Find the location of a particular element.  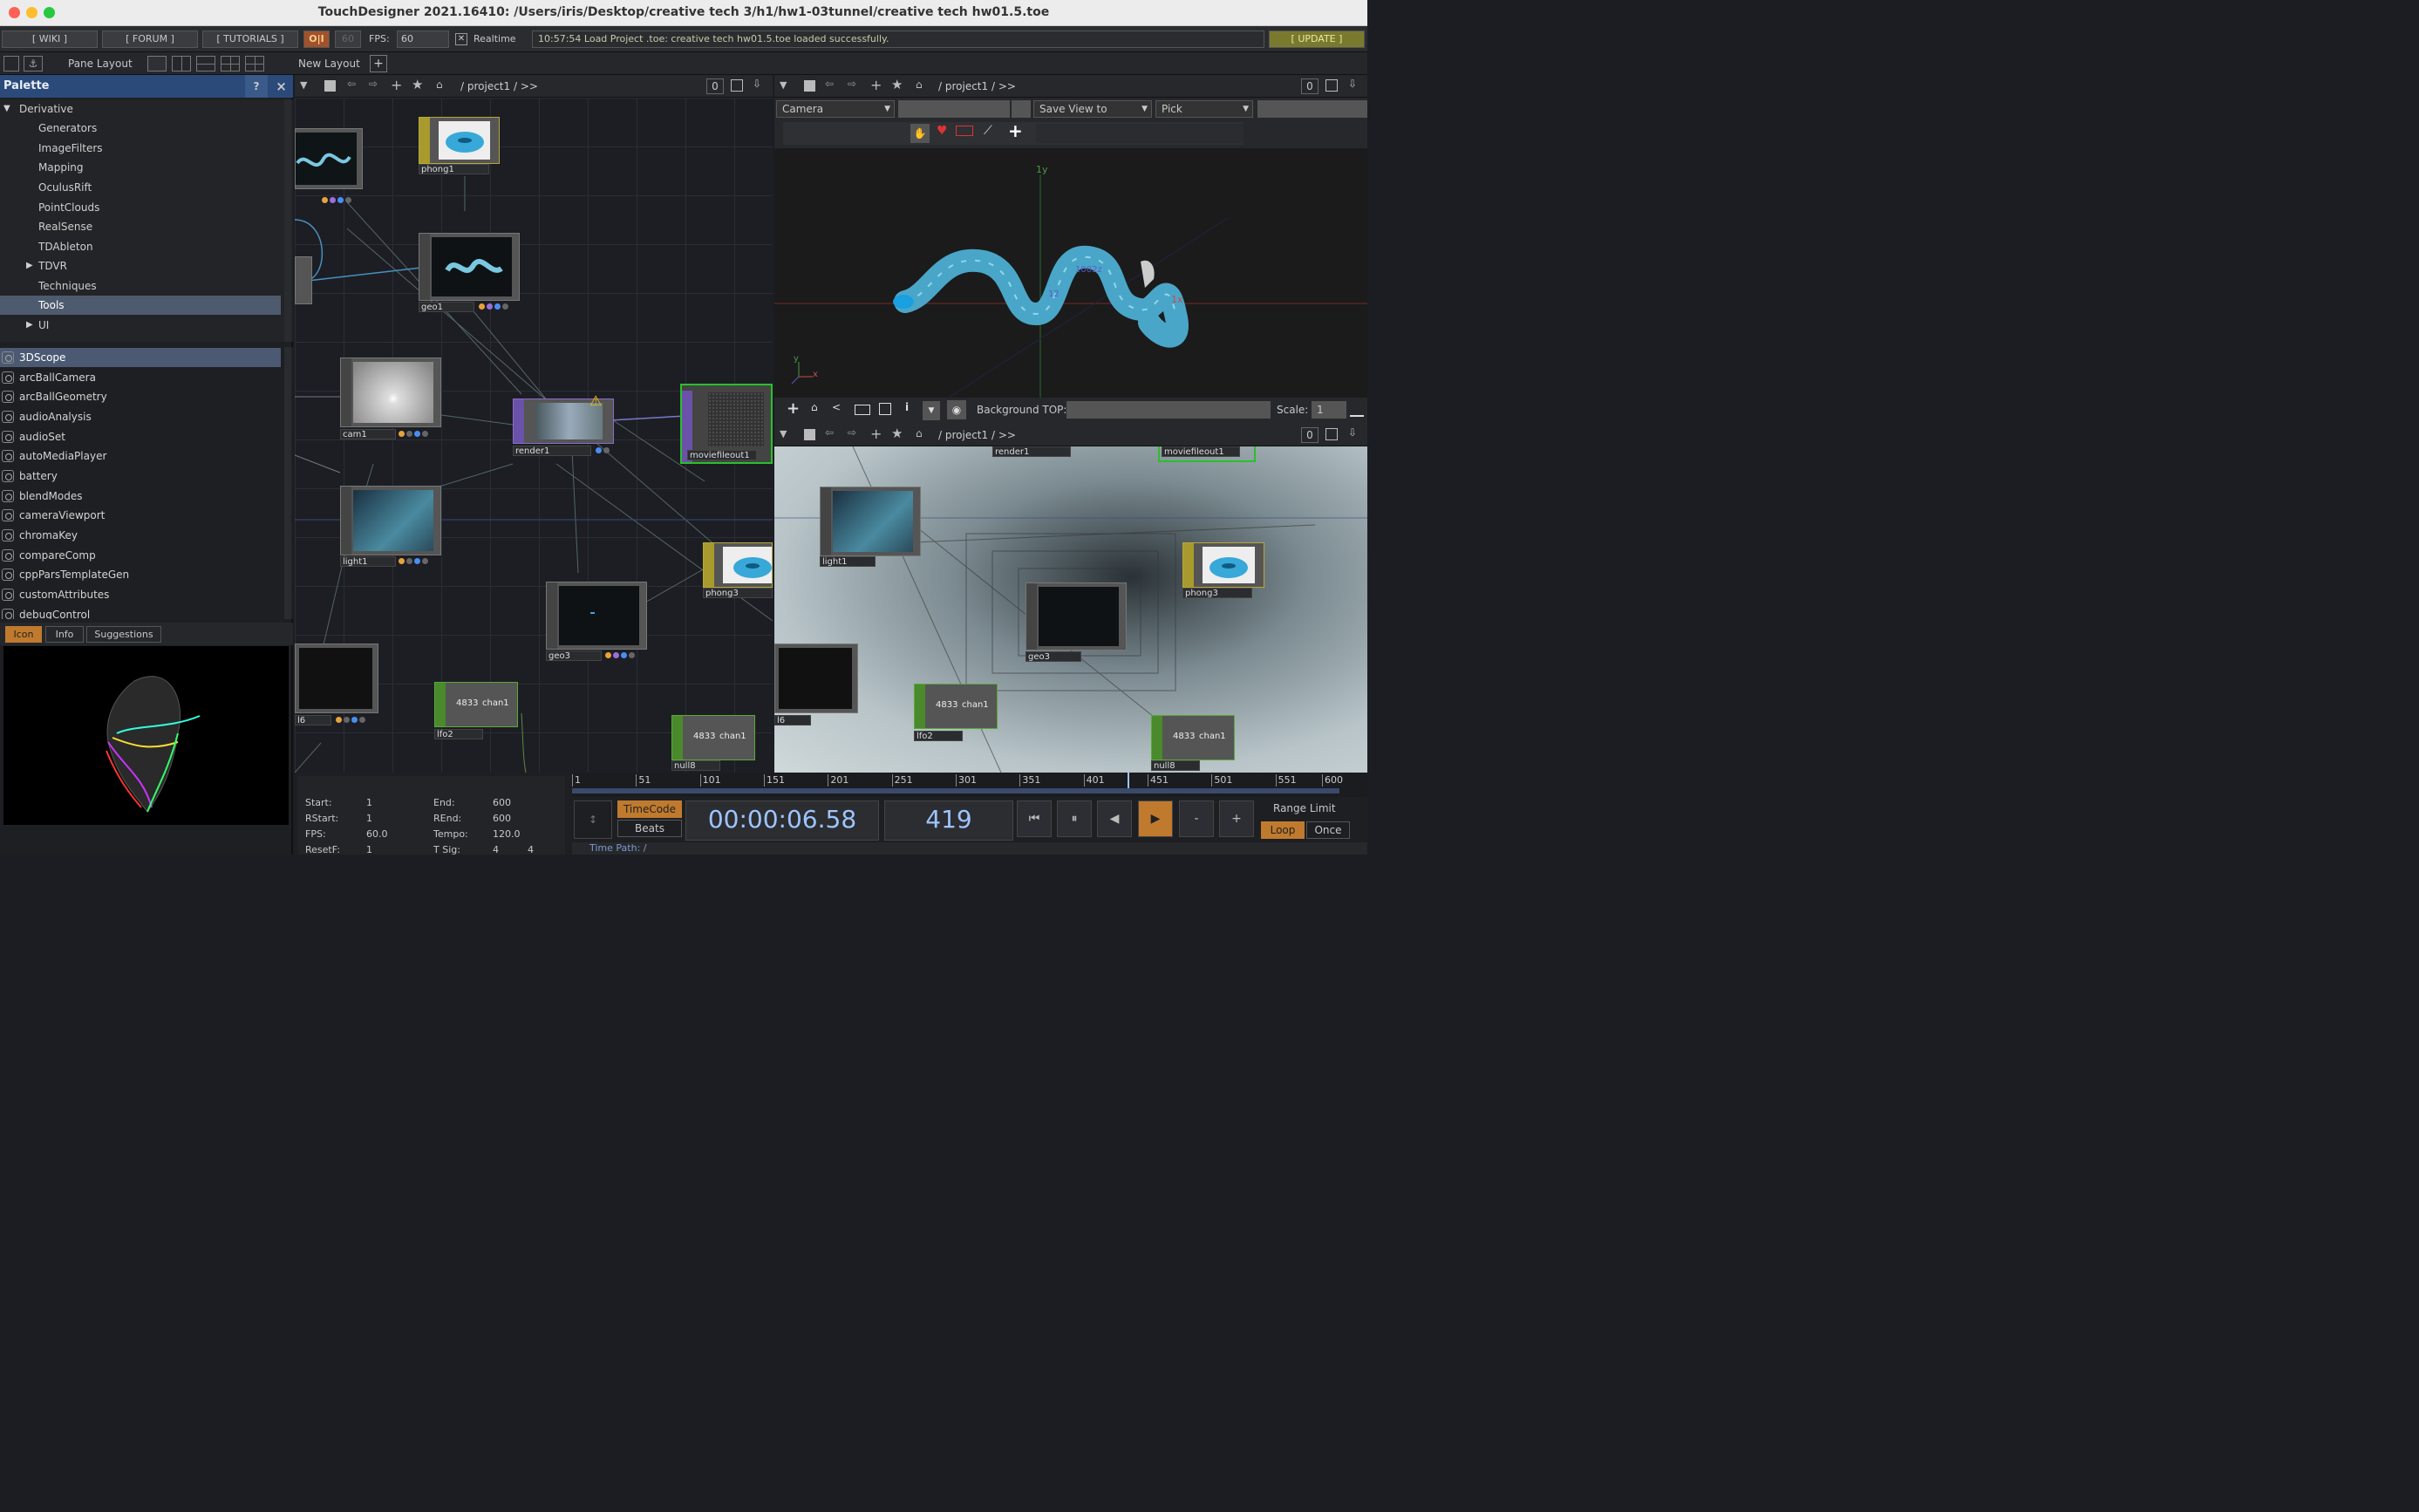

layout-split-vertical-button is located at coordinates (181, 64).